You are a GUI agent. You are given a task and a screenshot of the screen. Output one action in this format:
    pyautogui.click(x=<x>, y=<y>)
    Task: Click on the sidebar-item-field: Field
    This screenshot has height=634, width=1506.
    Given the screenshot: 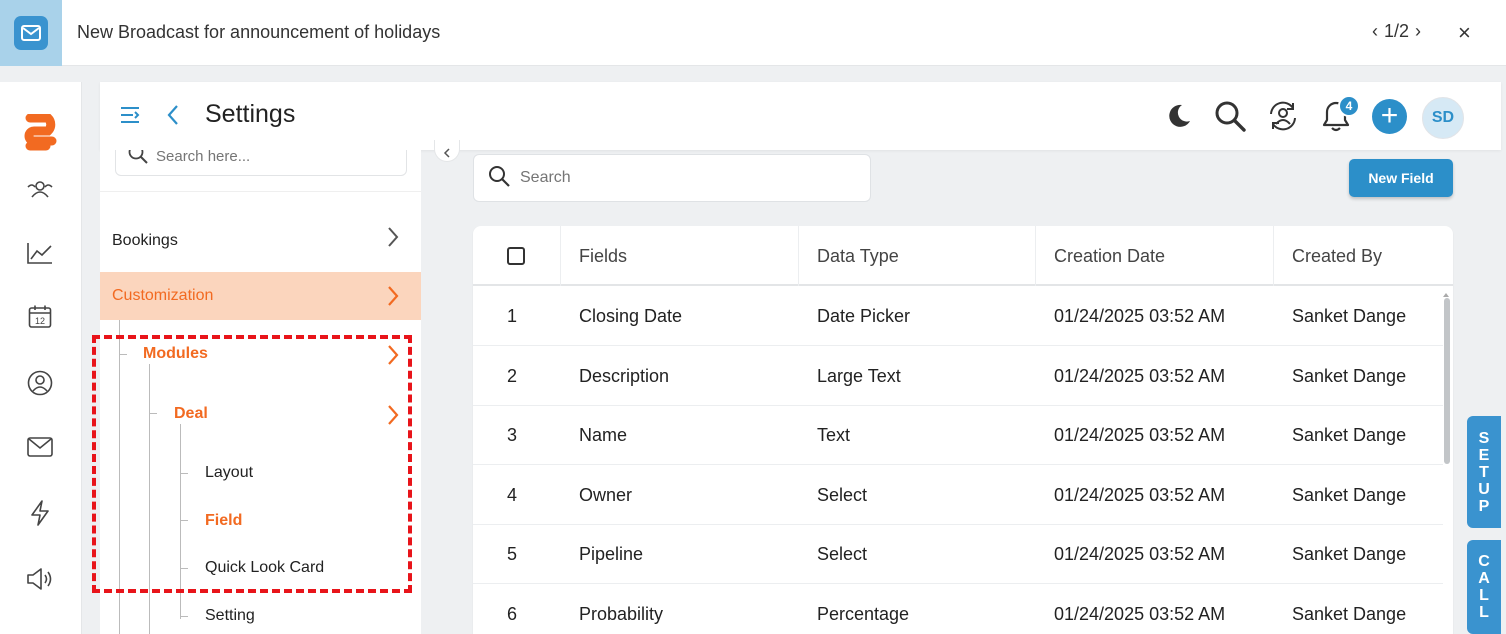 What is the action you would take?
    pyautogui.click(x=223, y=521)
    